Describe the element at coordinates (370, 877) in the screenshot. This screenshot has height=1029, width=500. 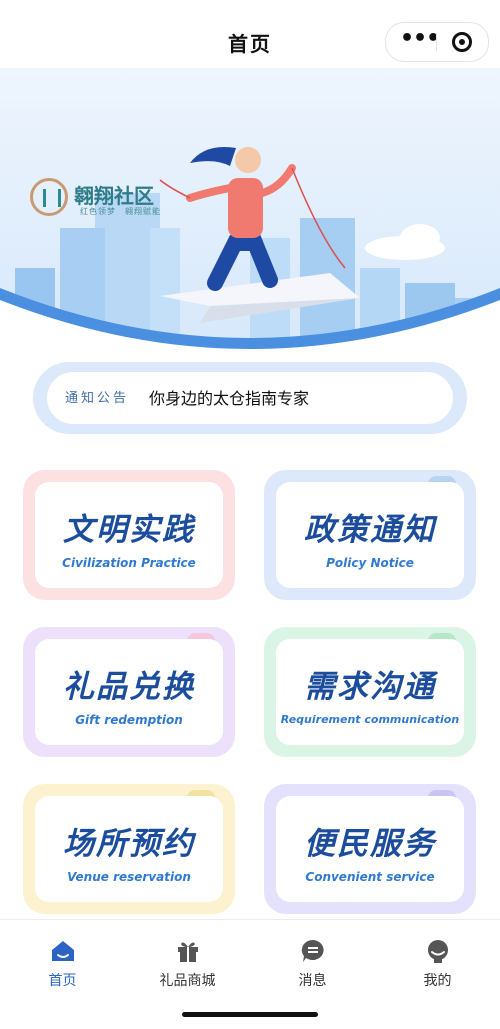
I see `card-subtitle: Convenient service` at that location.